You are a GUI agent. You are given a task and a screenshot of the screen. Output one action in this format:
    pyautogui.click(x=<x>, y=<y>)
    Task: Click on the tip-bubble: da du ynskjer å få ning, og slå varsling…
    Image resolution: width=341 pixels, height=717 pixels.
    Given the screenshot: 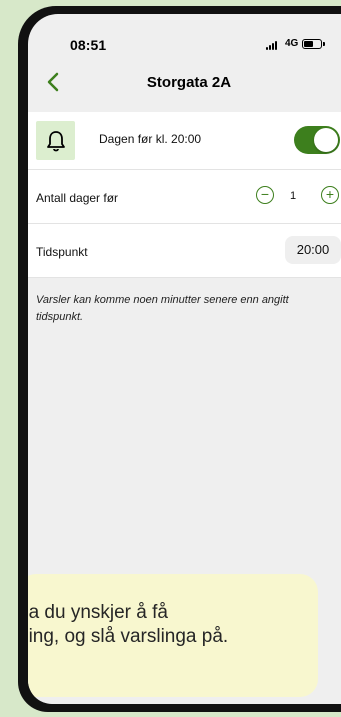 What is the action you would take?
    pyautogui.click(x=173, y=635)
    